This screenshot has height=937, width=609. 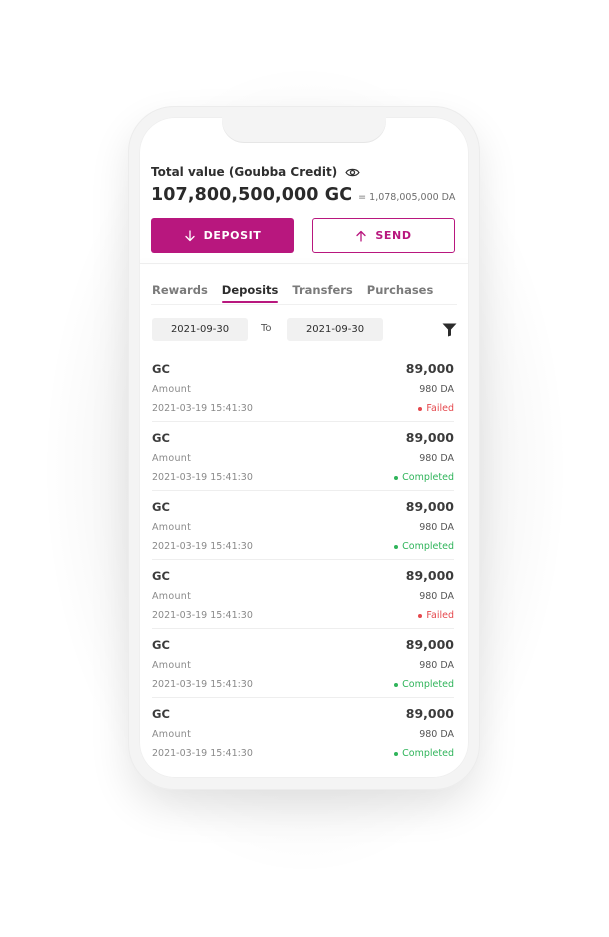 What do you see at coordinates (304, 304) in the screenshot?
I see `tabs-divider` at bounding box center [304, 304].